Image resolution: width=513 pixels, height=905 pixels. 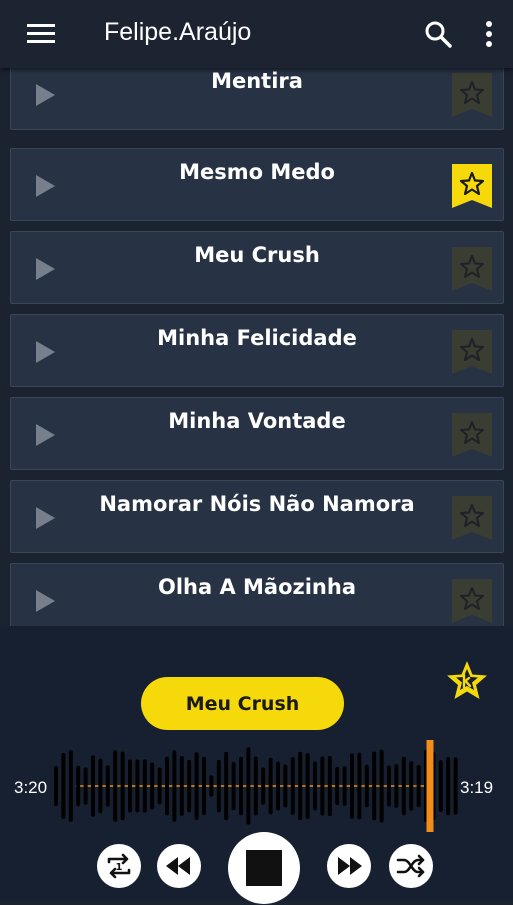 I want to click on song-title: Mesmo Medo, so click(x=257, y=172).